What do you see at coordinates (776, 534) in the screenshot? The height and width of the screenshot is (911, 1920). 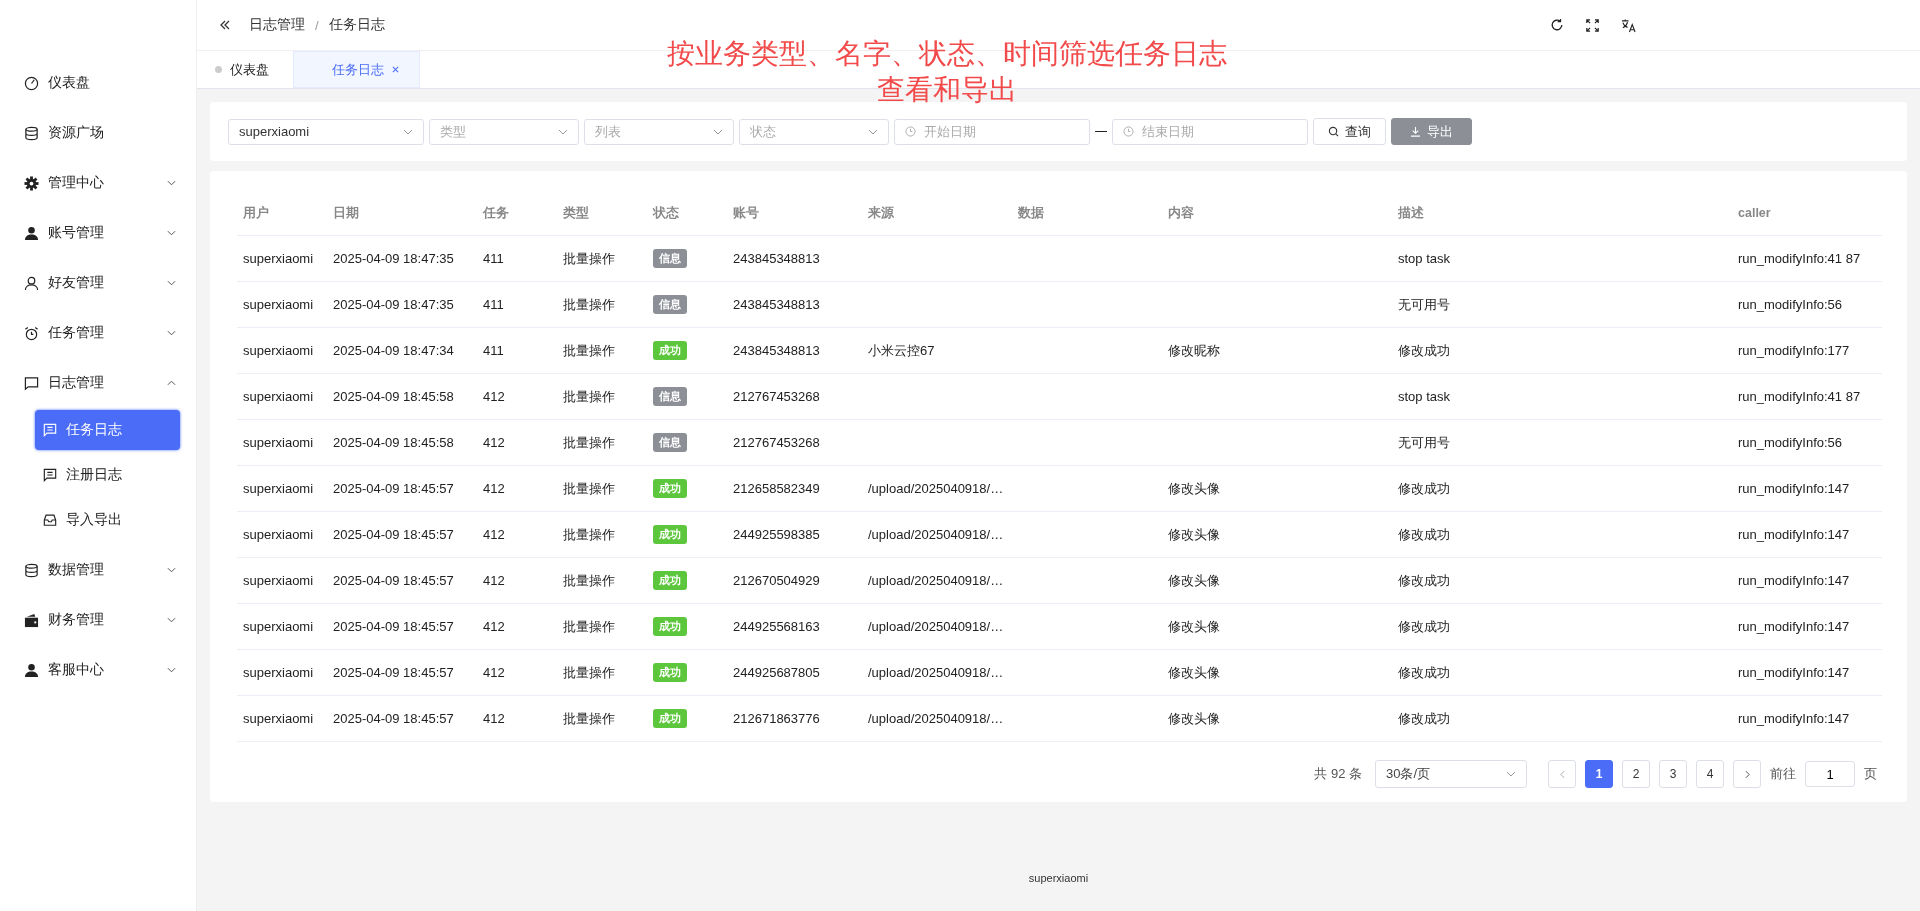 I see `table-cell: 244925598385` at bounding box center [776, 534].